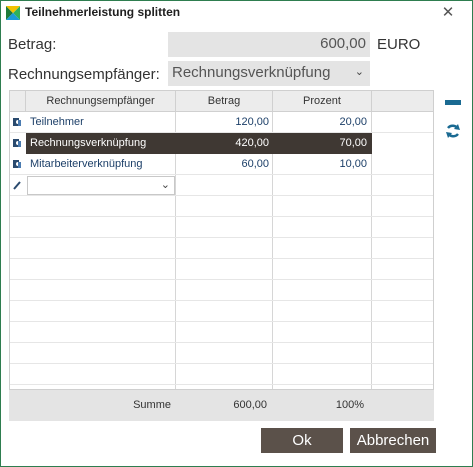 This screenshot has width=473, height=467. I want to click on summary-label: Summe, so click(152, 405).